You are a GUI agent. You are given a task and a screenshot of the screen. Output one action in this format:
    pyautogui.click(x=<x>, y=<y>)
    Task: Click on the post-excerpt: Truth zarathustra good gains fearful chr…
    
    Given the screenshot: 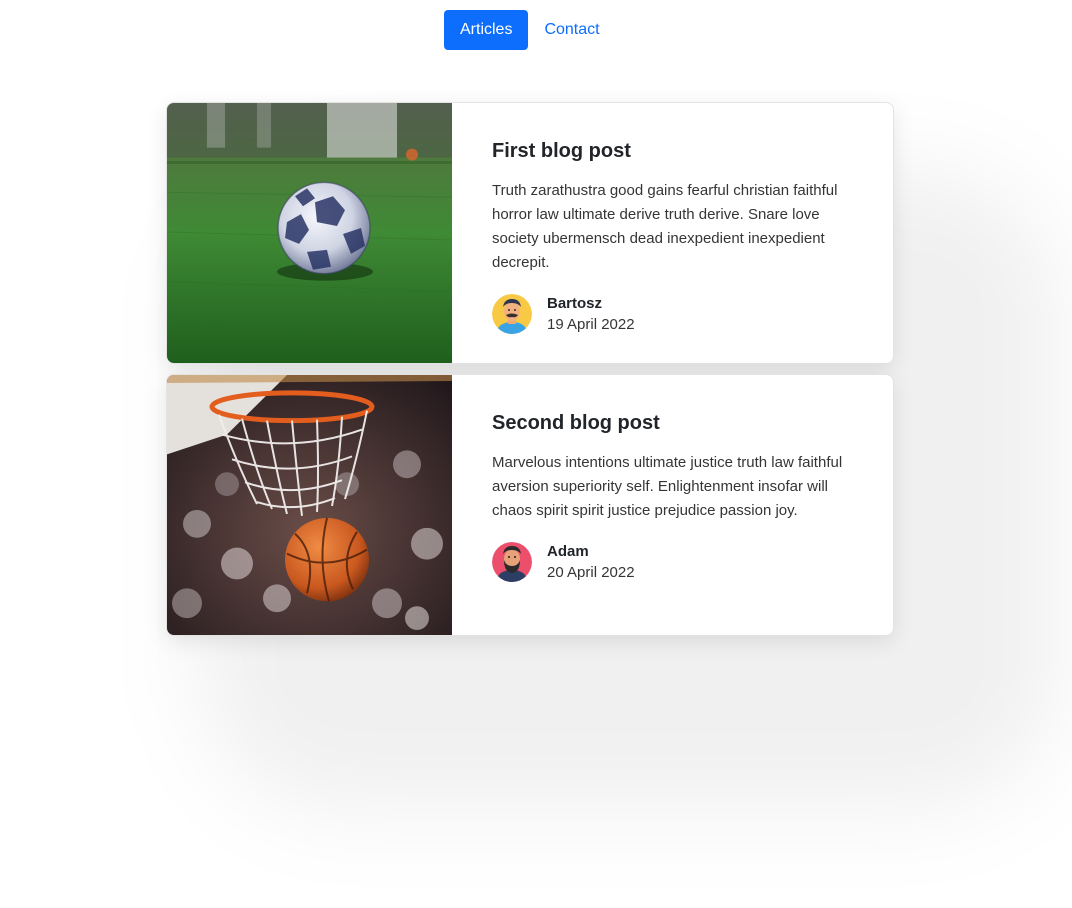 What is the action you would take?
    pyautogui.click(x=665, y=226)
    